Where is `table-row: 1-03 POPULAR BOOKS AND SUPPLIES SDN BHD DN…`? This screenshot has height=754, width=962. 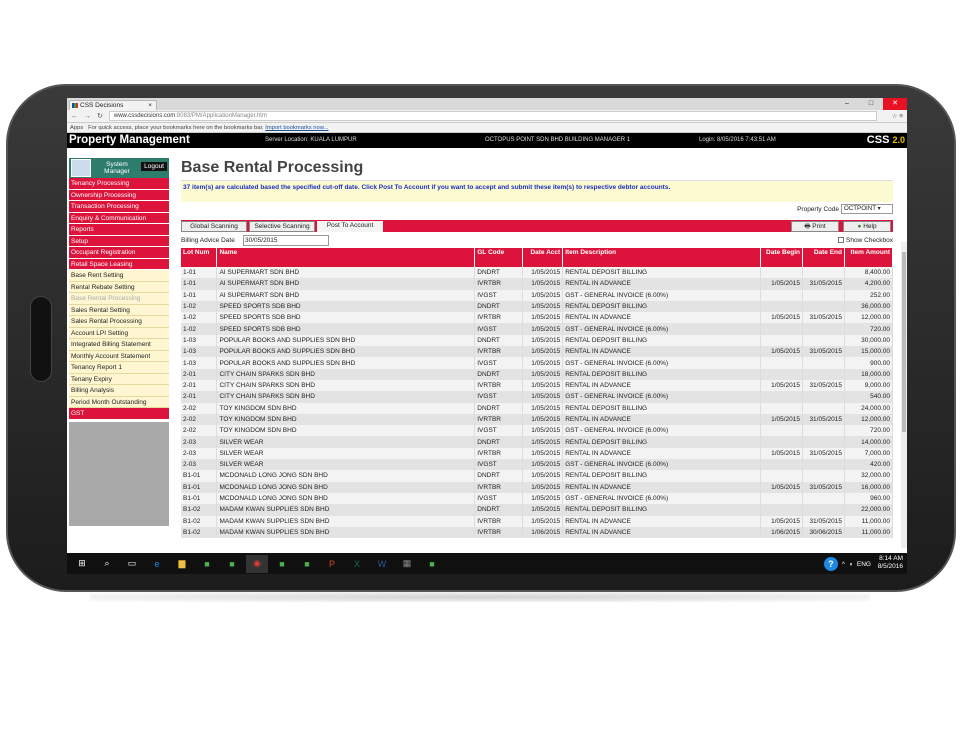
table-row: 1-03 POPULAR BOOKS AND SUPPLIES SDN BHD DN… is located at coordinates (537, 340).